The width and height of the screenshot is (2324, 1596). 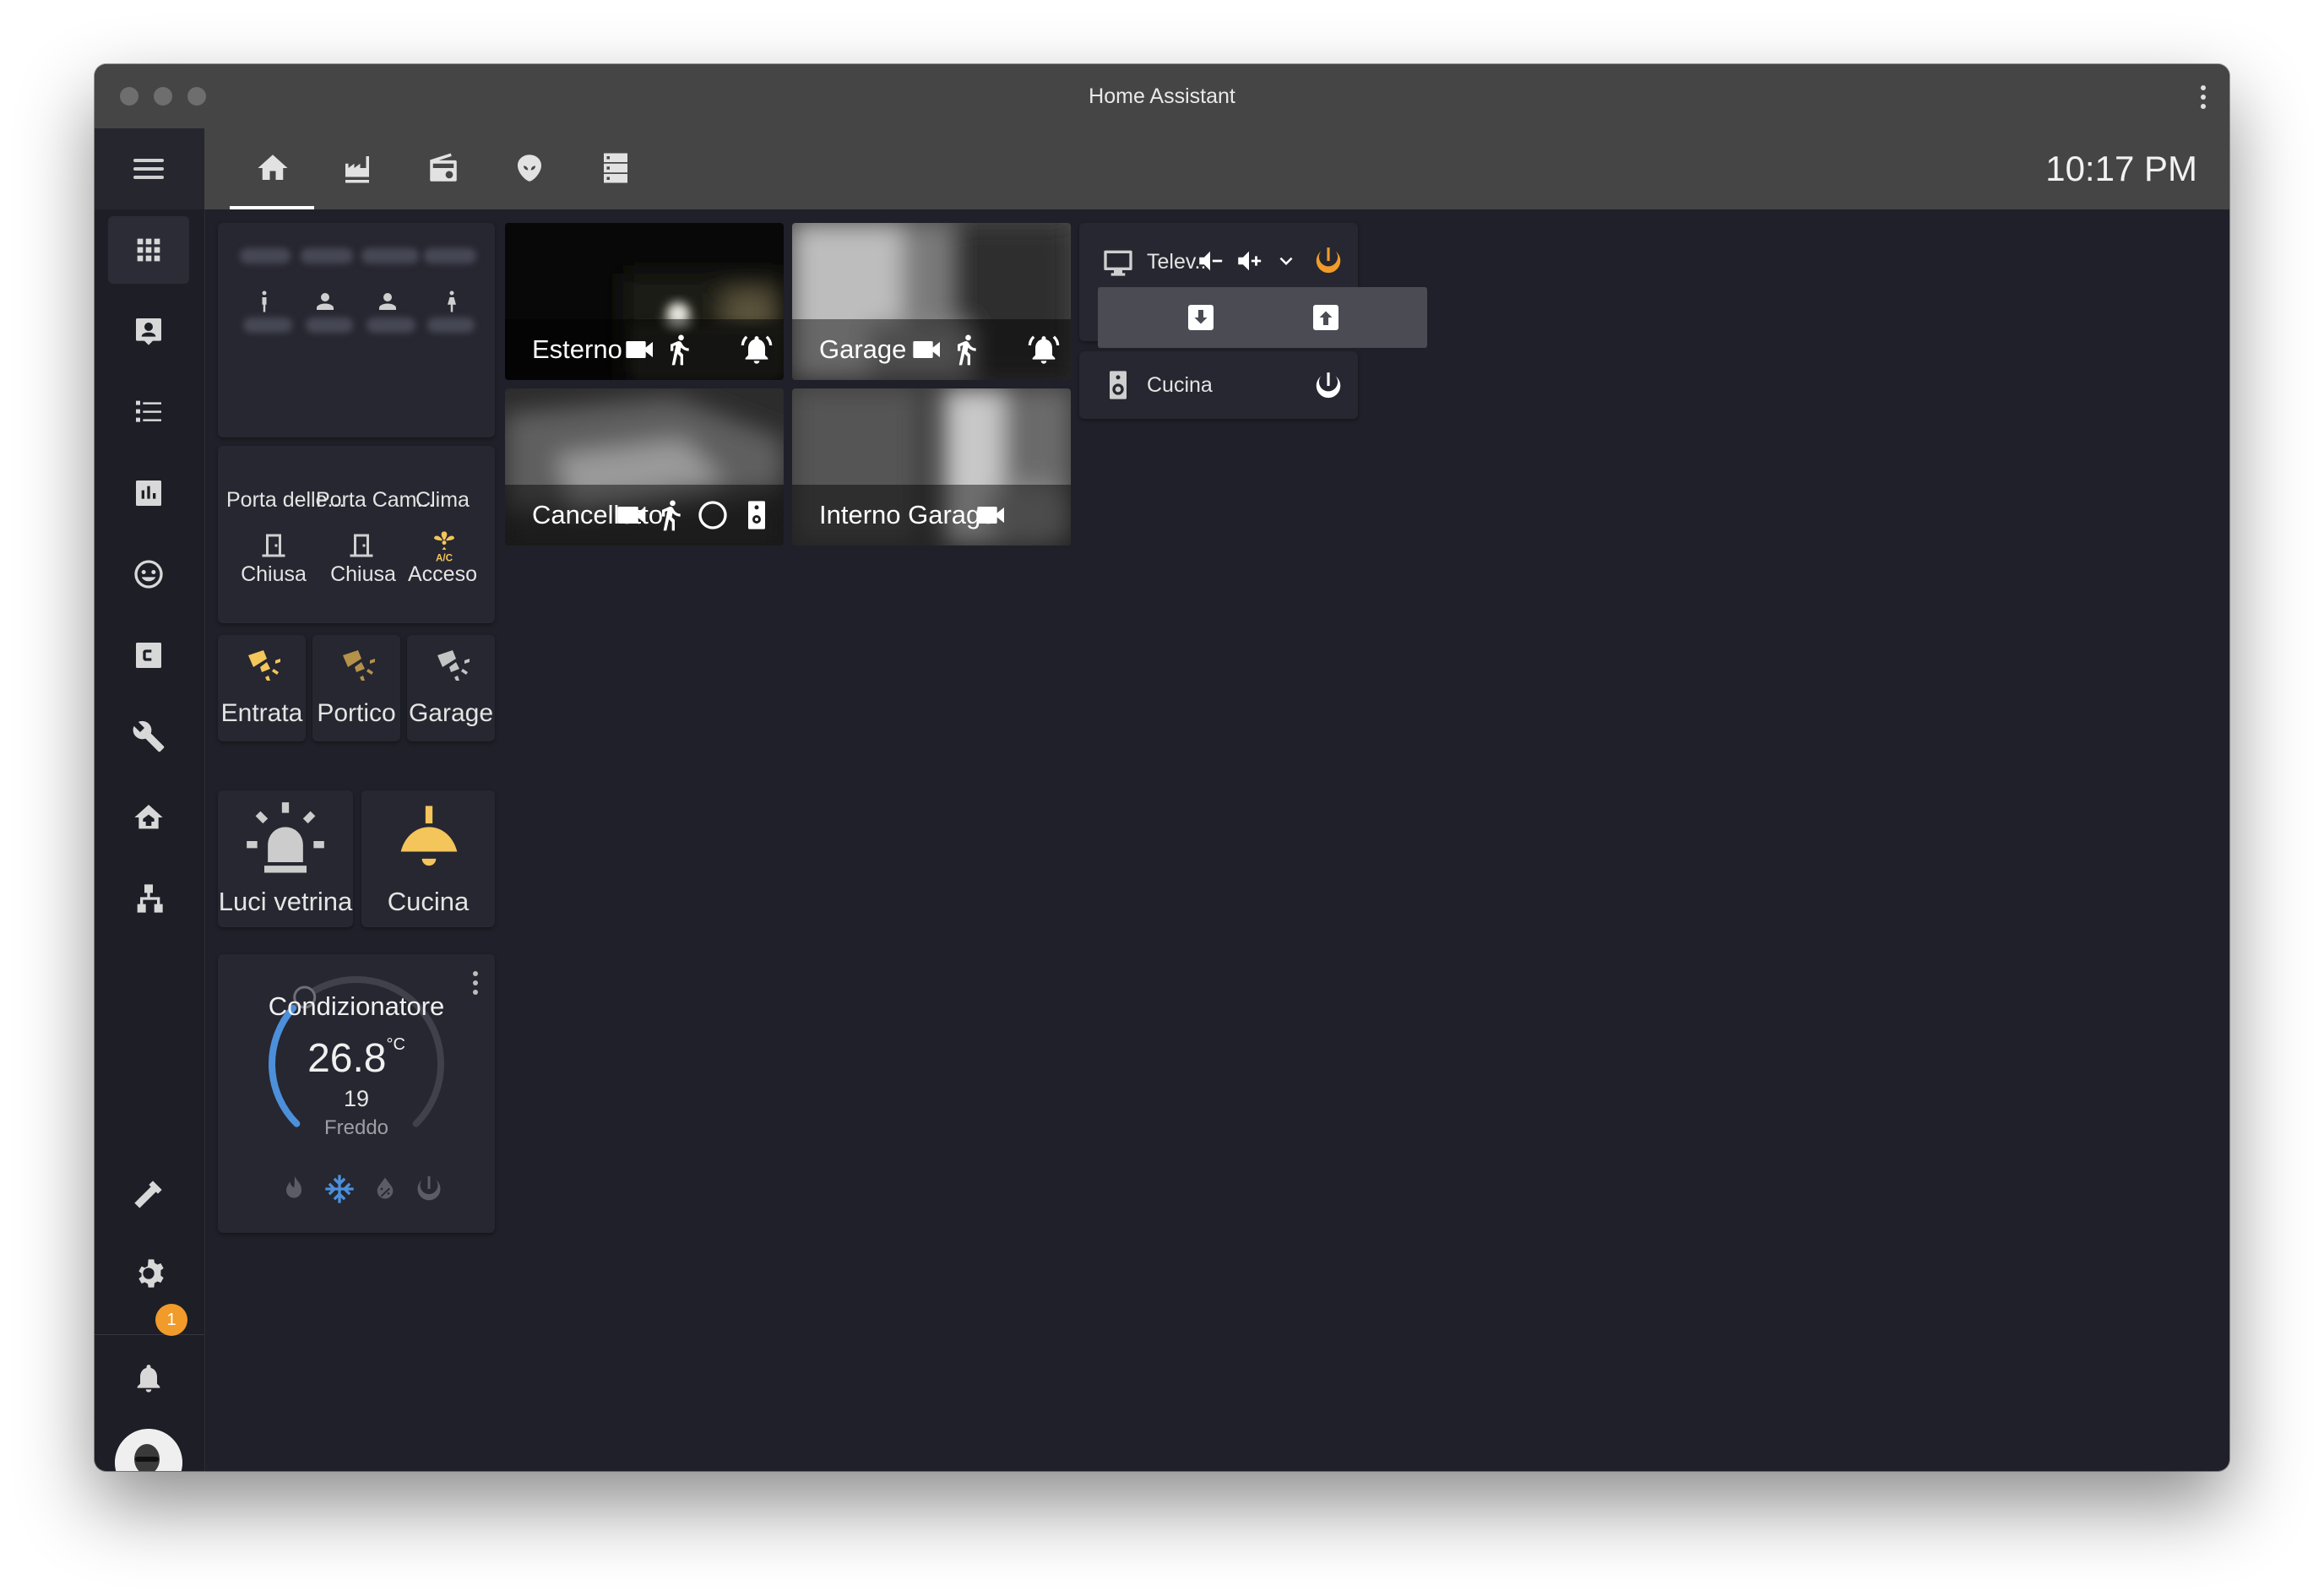 I want to click on chart-icon, so click(x=148, y=493).